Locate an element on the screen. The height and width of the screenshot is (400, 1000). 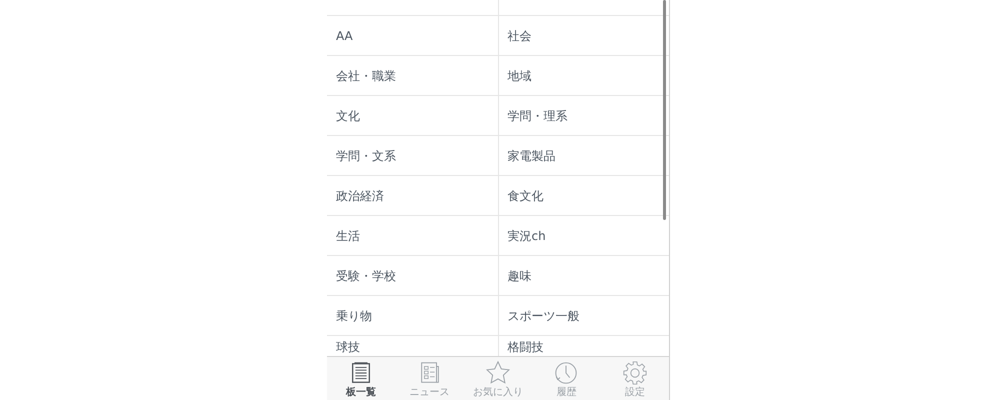
category-item: 食文化 is located at coordinates (526, 195).